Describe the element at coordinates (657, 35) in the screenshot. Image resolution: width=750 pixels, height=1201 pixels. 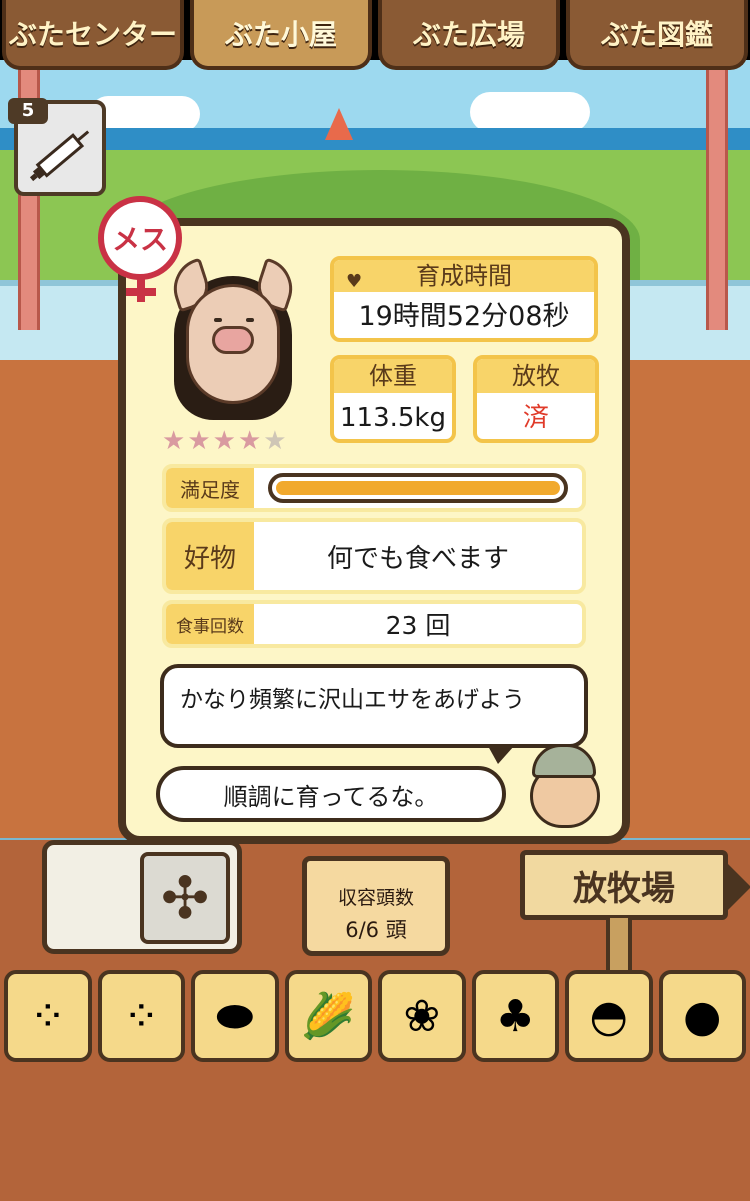
I see `tab-pig-encyclopedia: ぶた図鑑` at that location.